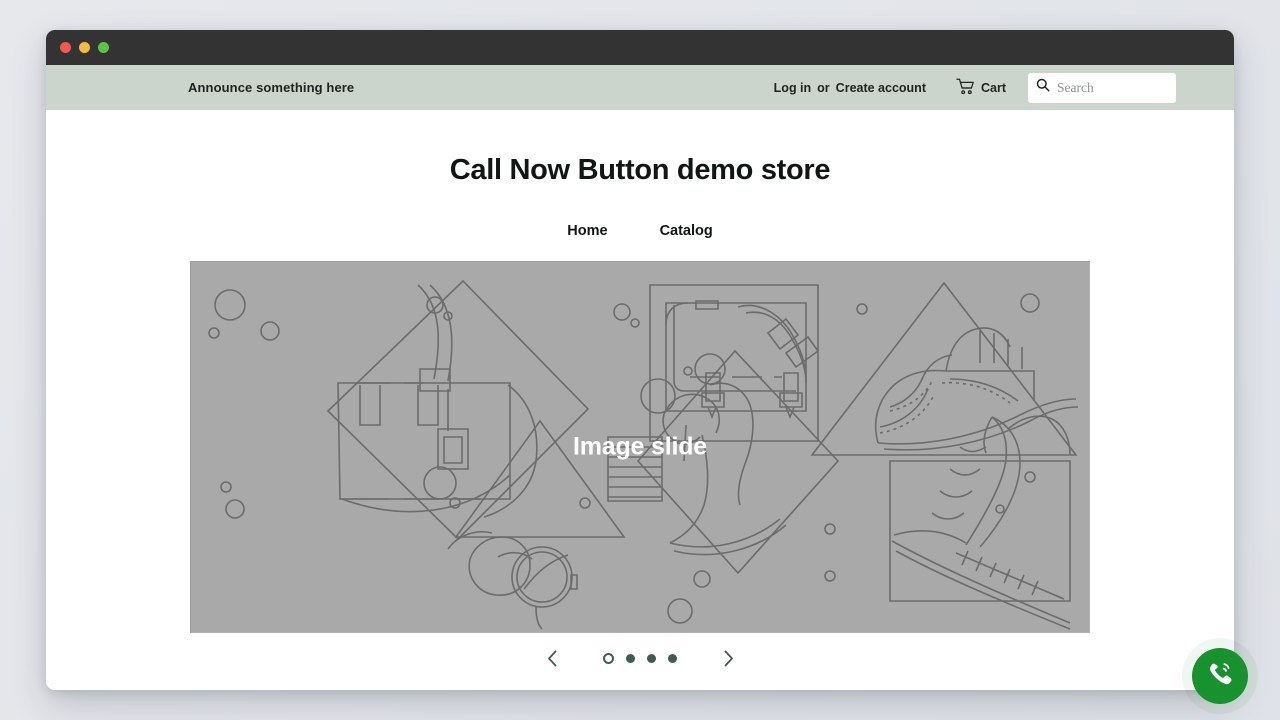 The height and width of the screenshot is (720, 1280). I want to click on store-title: Call Now Button demo store, so click(640, 170).